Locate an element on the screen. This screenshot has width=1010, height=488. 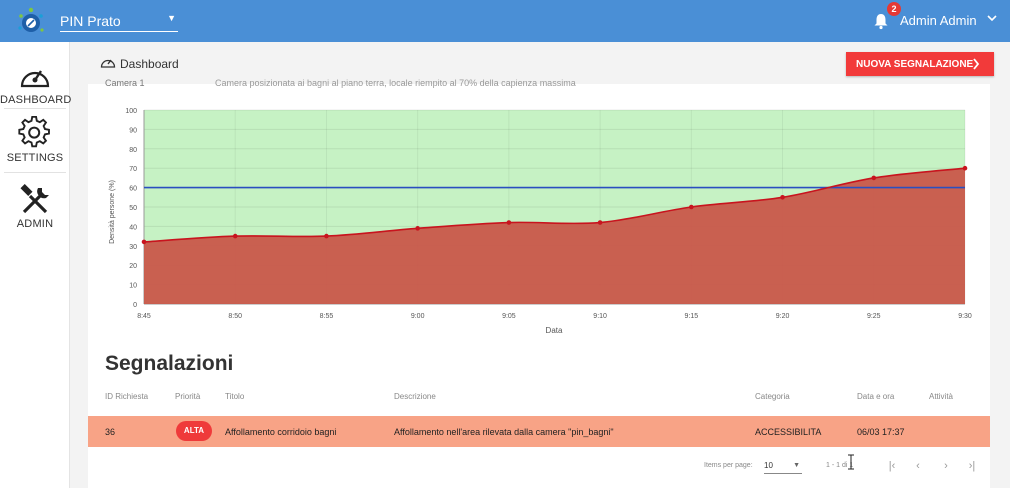
y-tick-label: 60 is located at coordinates (133, 189).